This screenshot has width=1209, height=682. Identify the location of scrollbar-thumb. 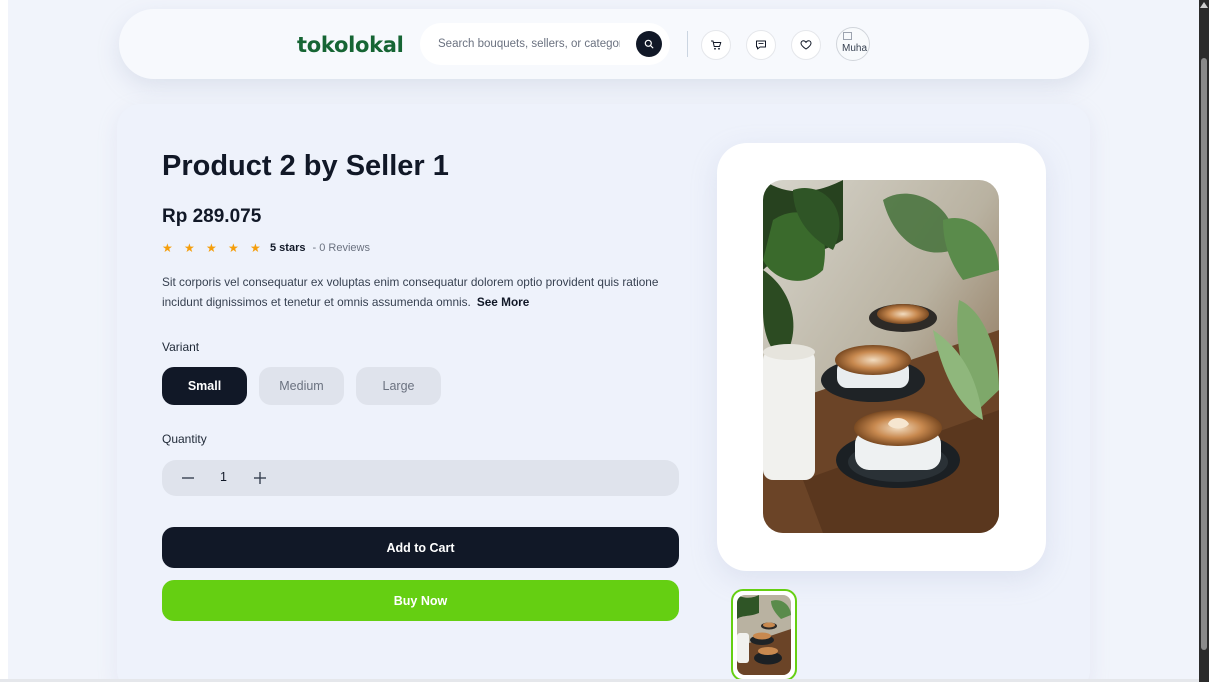
(1204, 354).